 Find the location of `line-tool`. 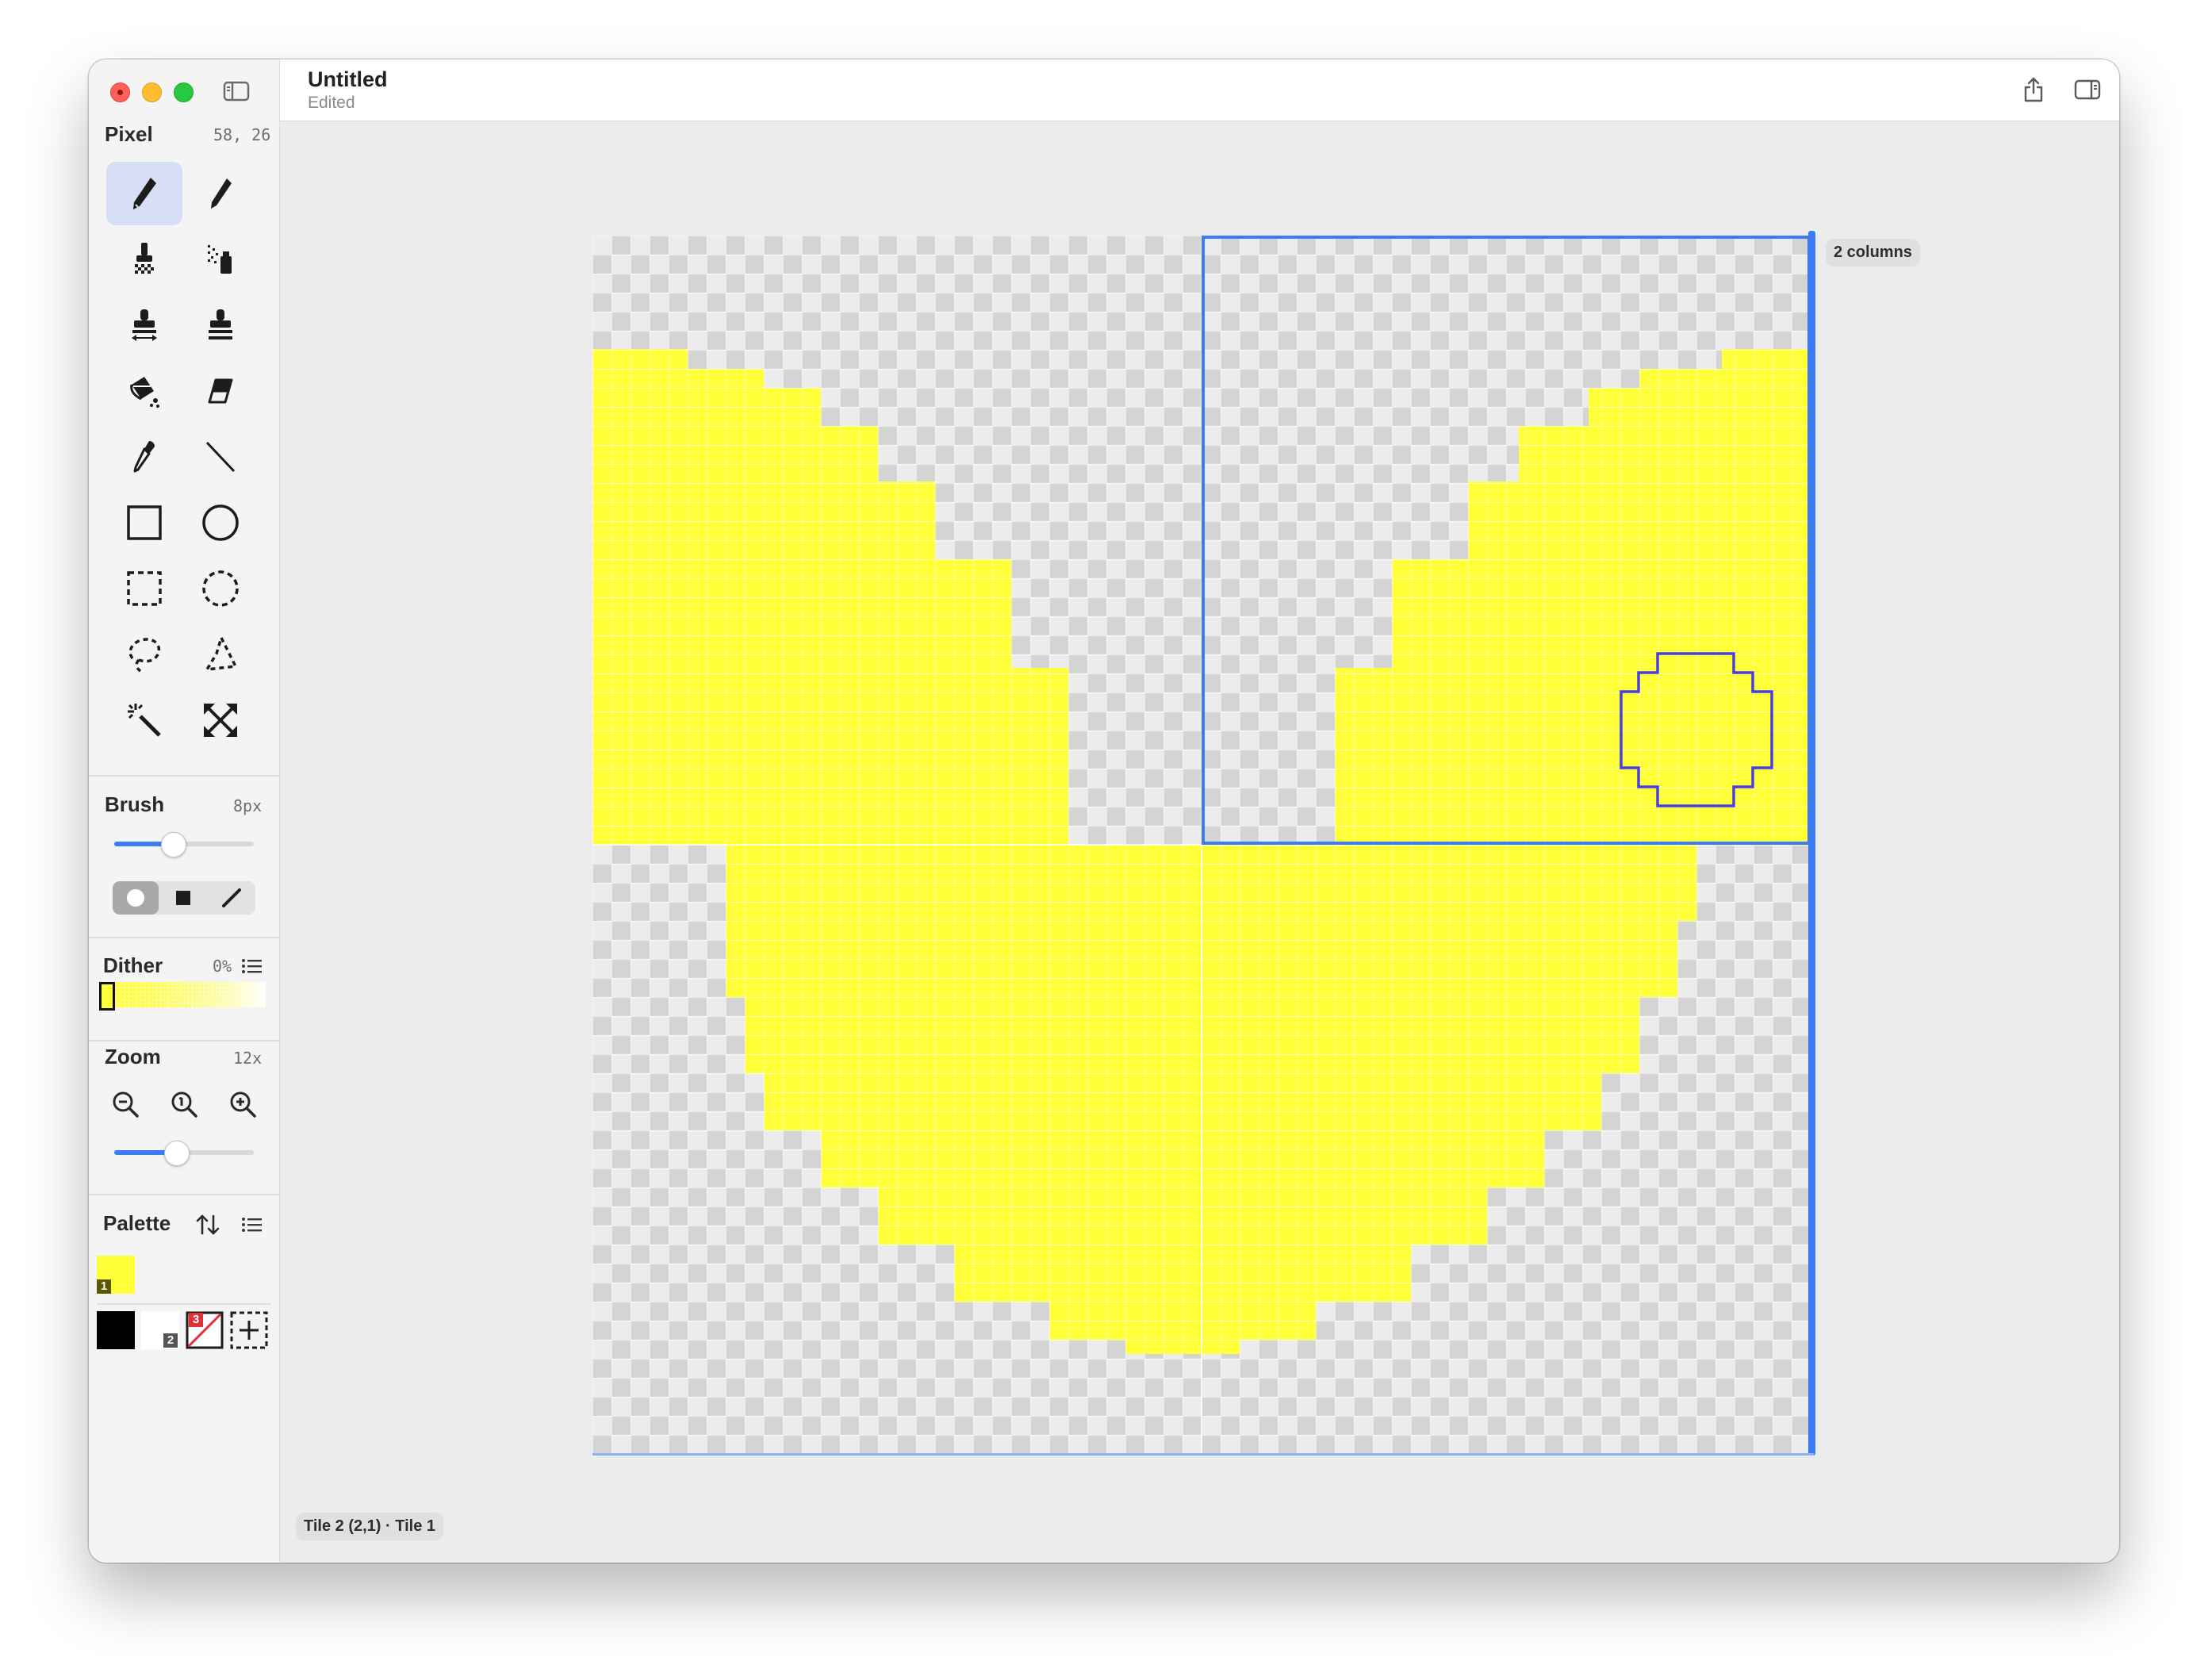

line-tool is located at coordinates (221, 457).